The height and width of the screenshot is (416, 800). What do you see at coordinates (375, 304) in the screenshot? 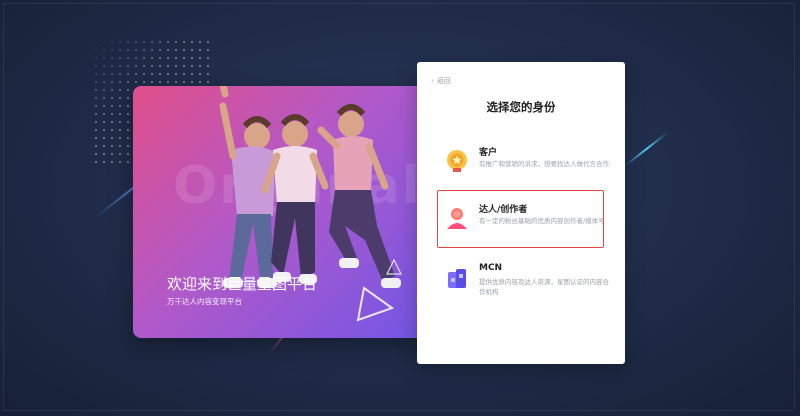
I see `triangle-outline-icon` at bounding box center [375, 304].